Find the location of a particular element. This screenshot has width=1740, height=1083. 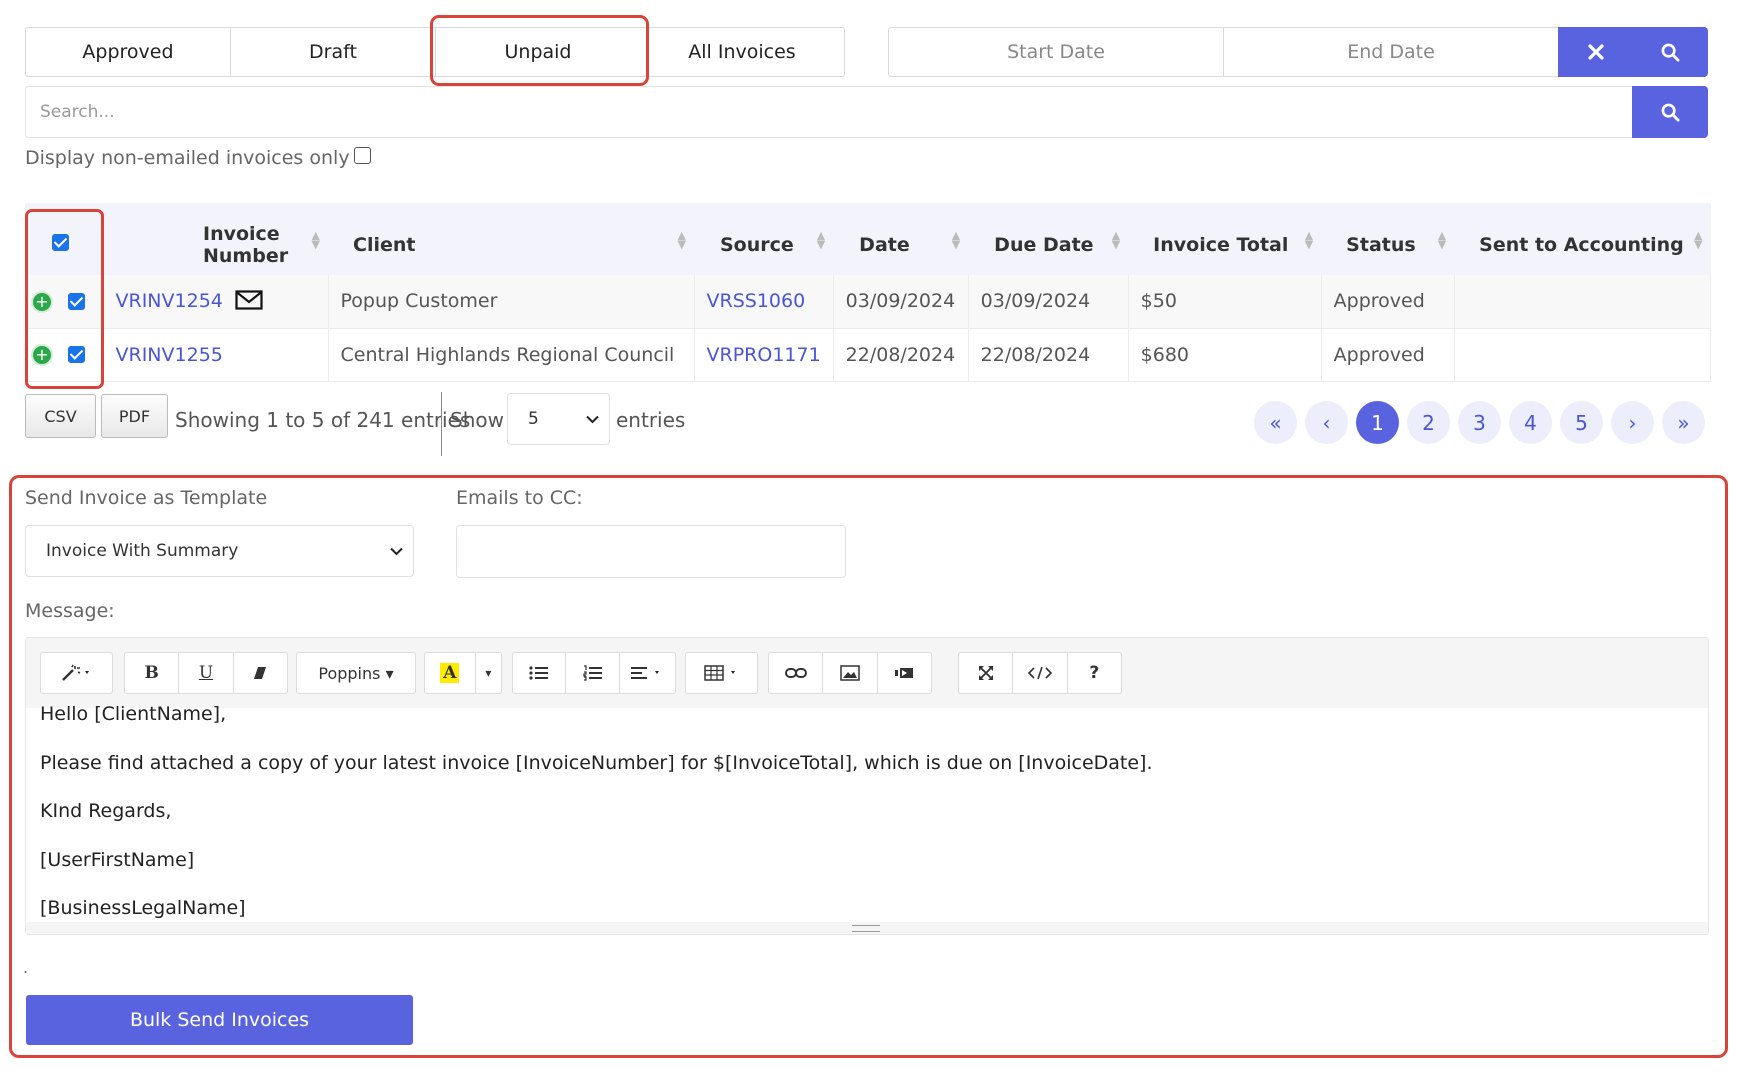

next-page-button: › is located at coordinates (1632, 422).